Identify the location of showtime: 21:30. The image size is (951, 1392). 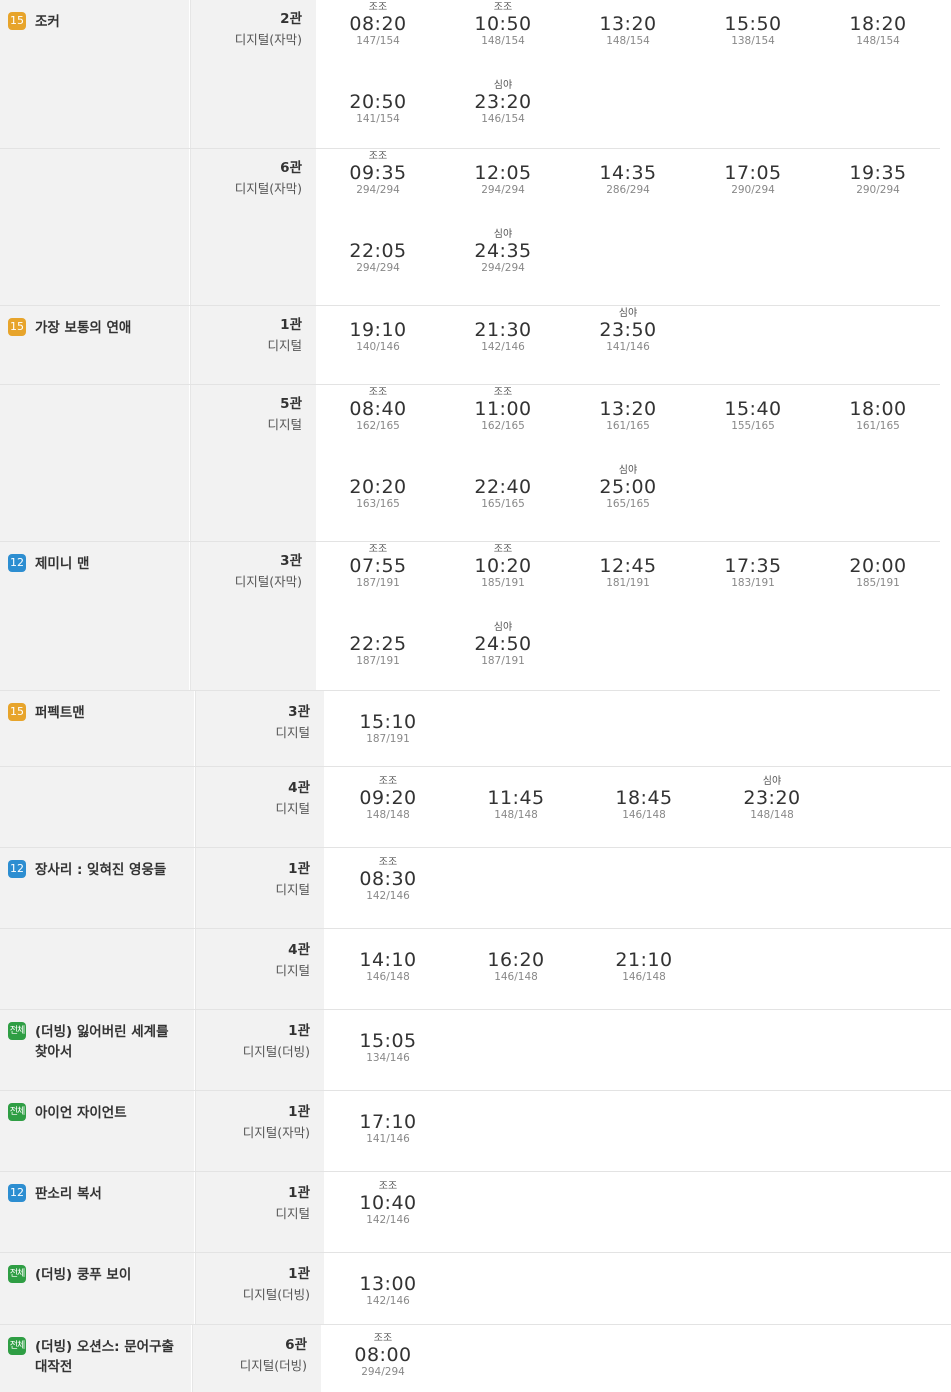
(503, 330).